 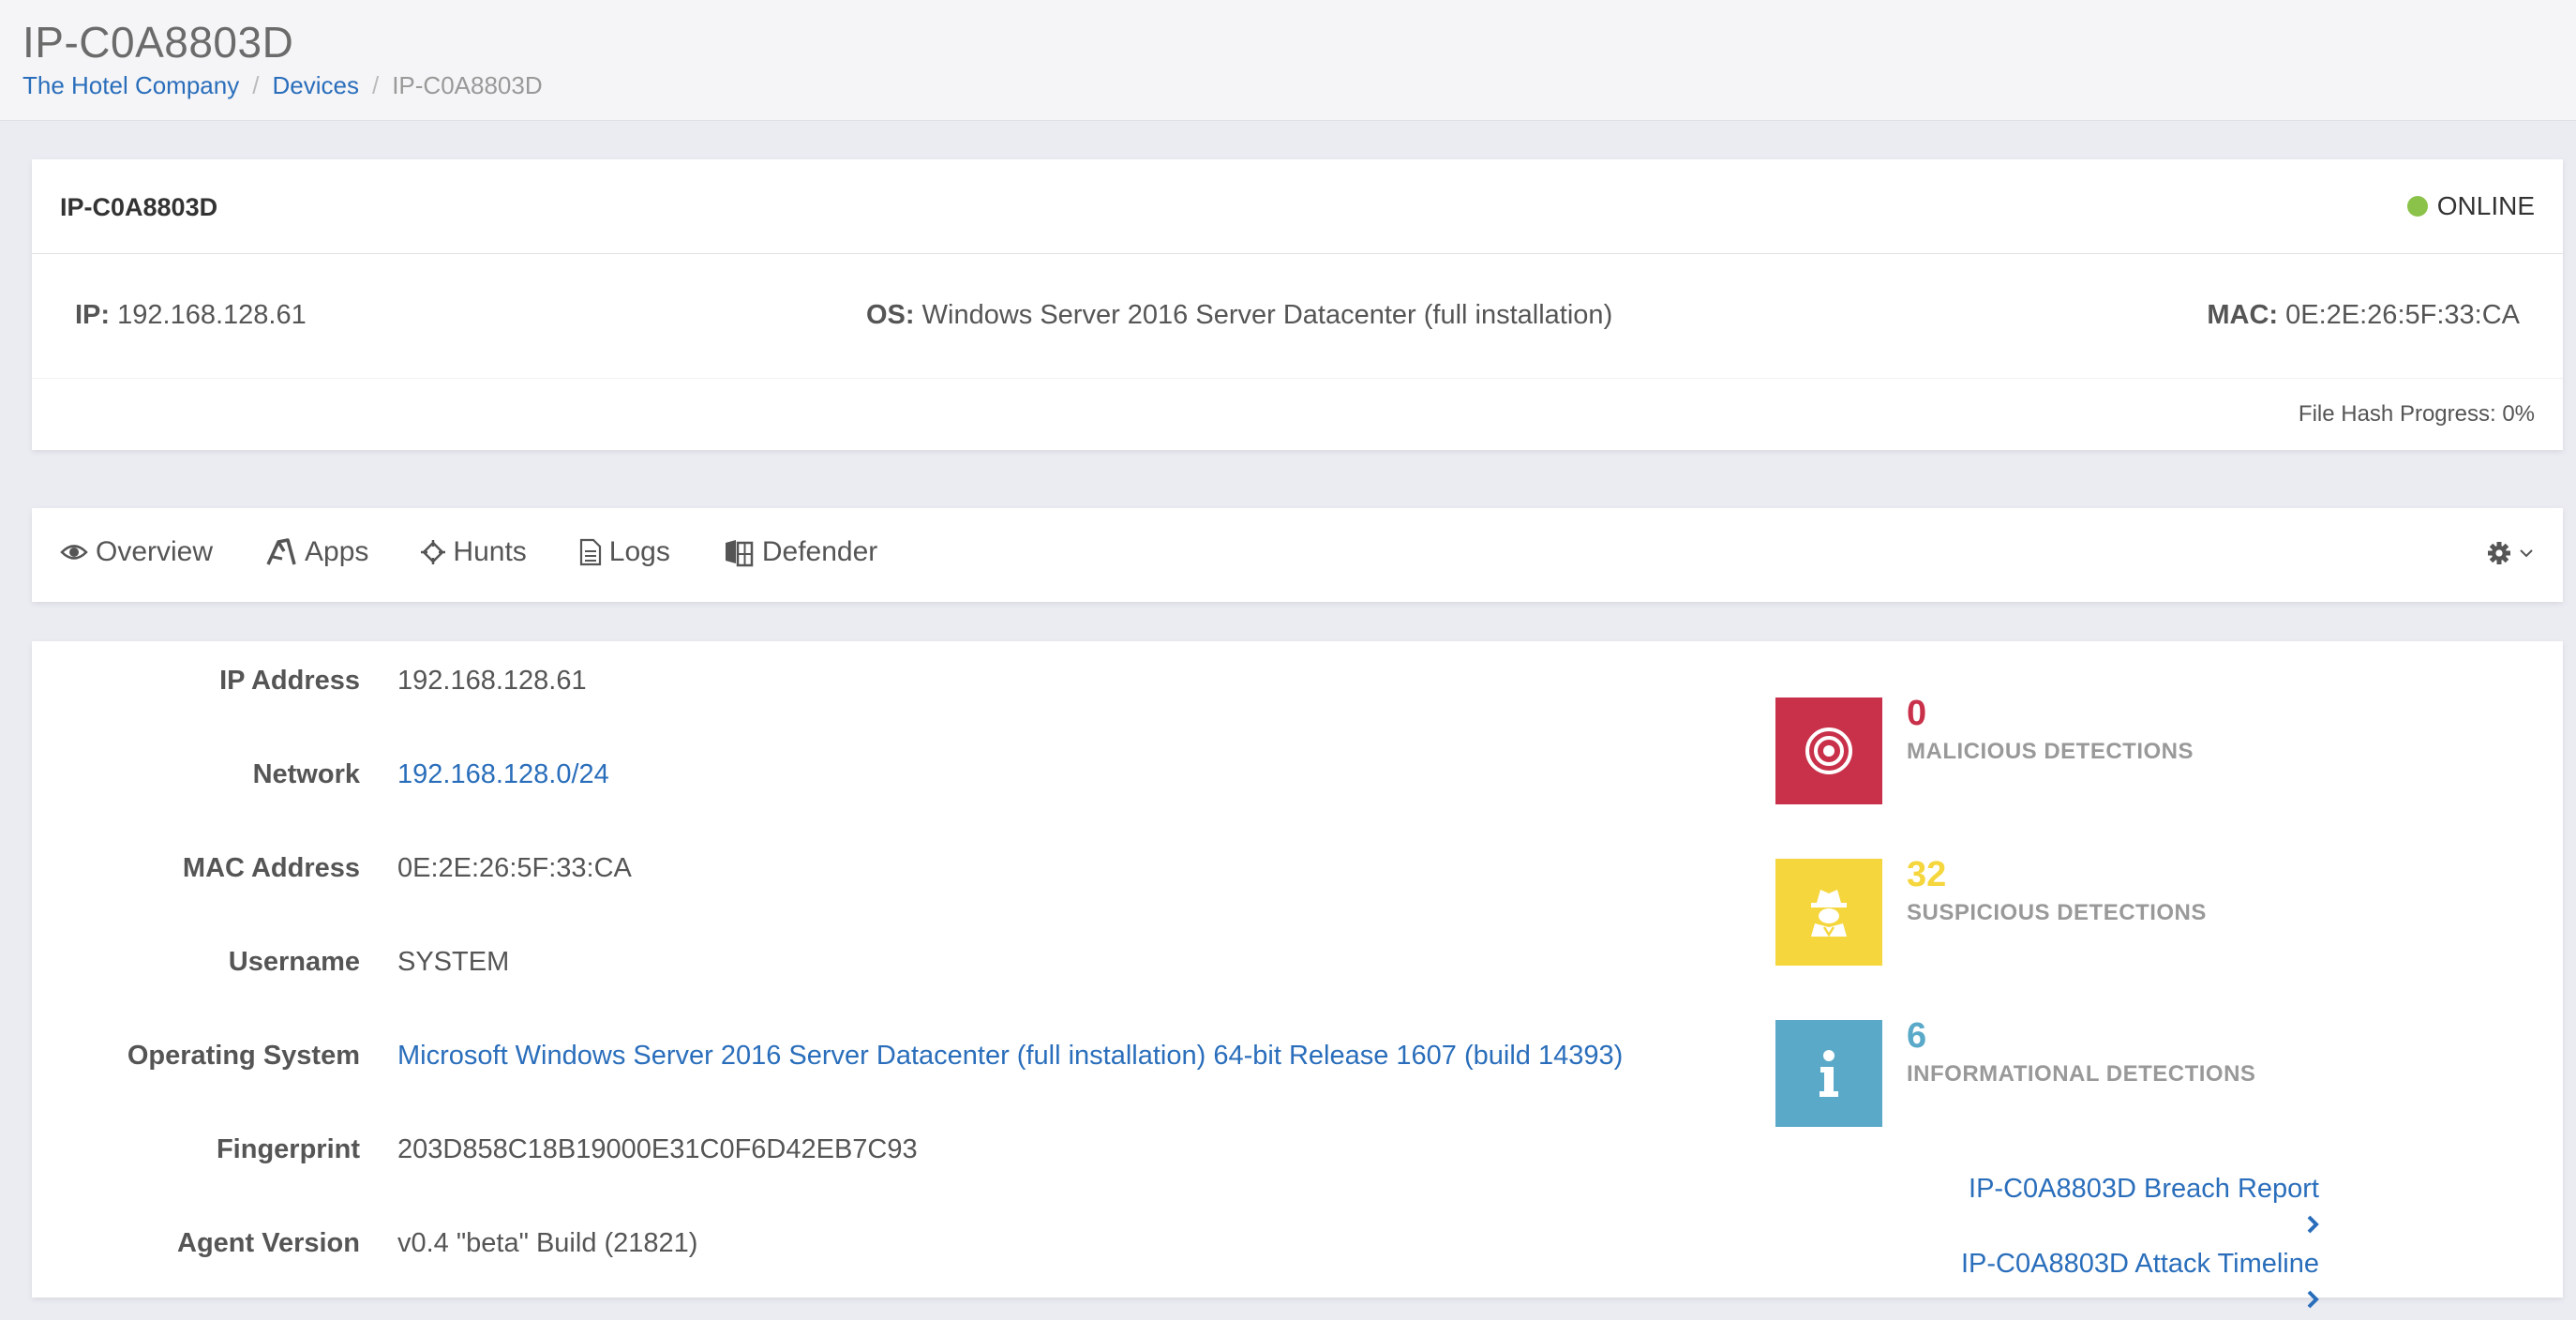 I want to click on attack-timeline-link: IP-C0A8803D Attack Timeline, so click(x=2137, y=1282).